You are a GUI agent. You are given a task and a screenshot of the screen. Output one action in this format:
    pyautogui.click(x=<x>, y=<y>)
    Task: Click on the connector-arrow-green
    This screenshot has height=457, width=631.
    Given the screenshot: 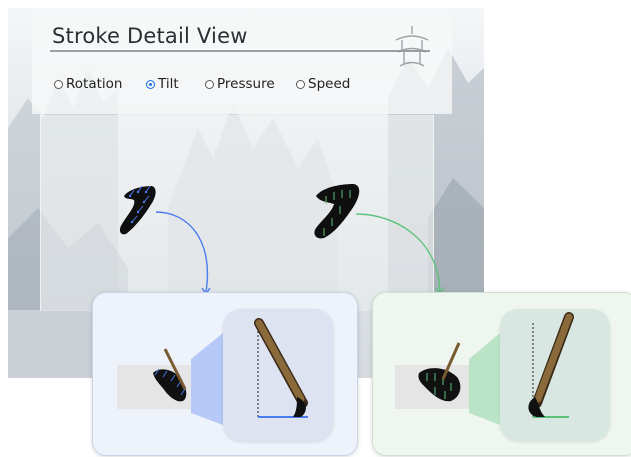 What is the action you would take?
    pyautogui.click(x=398, y=253)
    